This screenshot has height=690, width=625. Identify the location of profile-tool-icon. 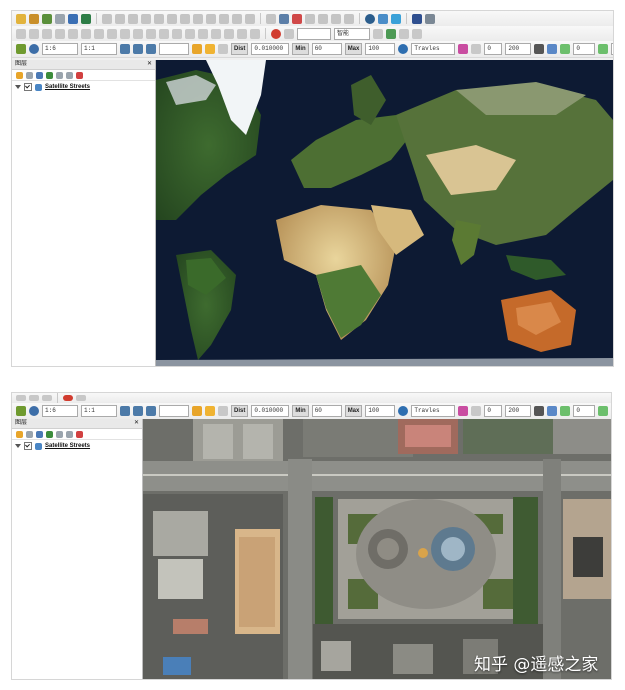
(138, 411).